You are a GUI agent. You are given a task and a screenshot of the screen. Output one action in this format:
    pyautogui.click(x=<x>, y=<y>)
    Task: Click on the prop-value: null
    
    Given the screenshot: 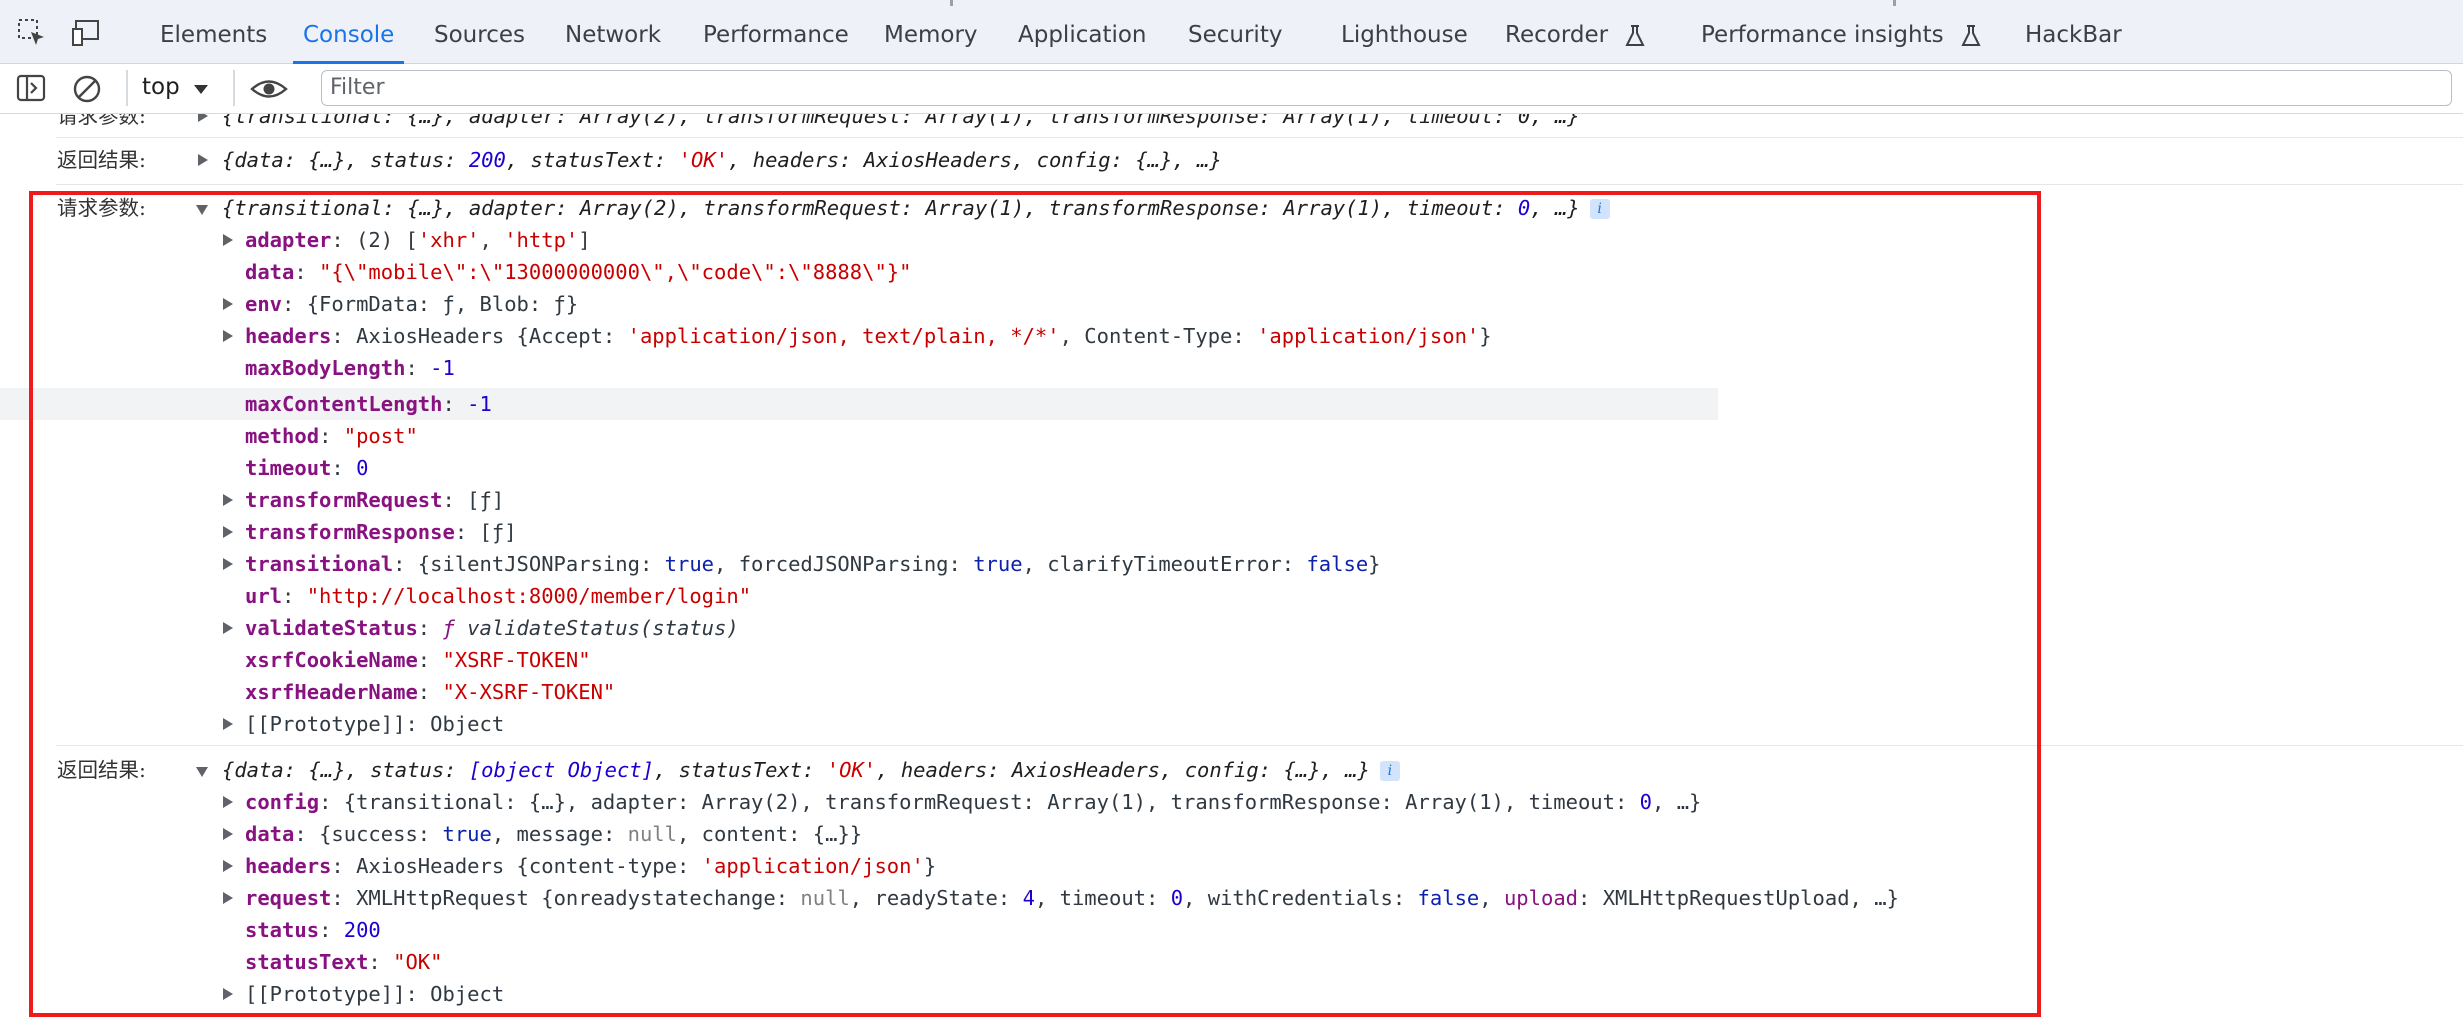 What is the action you would take?
    pyautogui.click(x=825, y=898)
    